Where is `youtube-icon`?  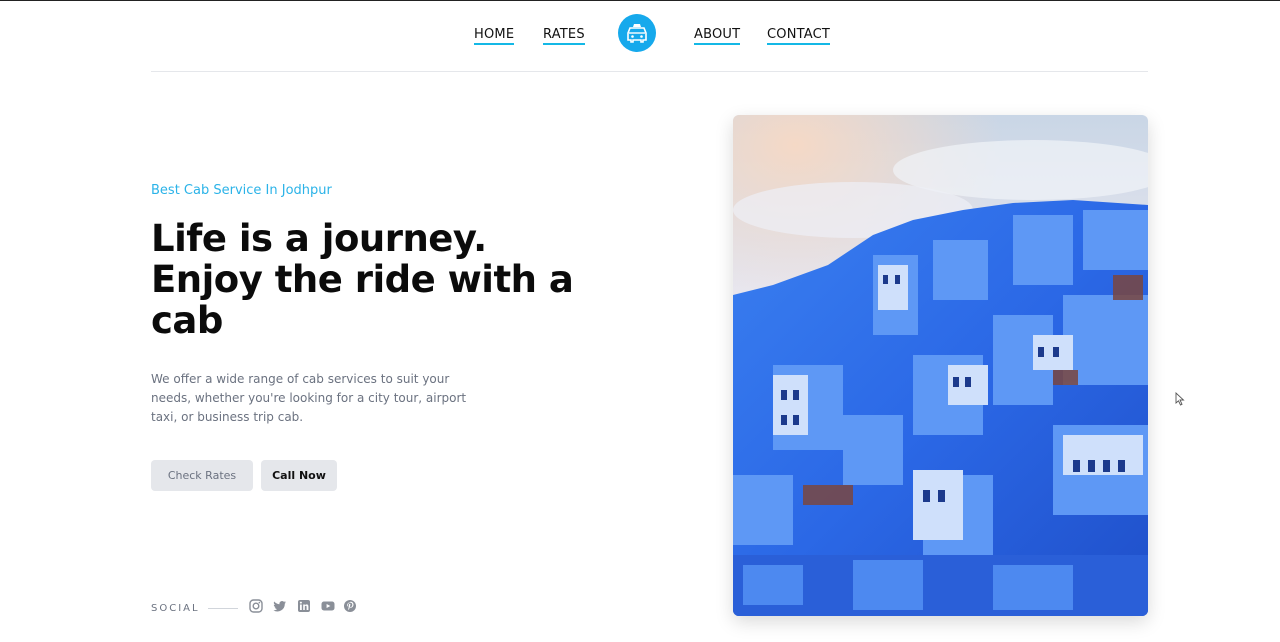
youtube-icon is located at coordinates (328, 606).